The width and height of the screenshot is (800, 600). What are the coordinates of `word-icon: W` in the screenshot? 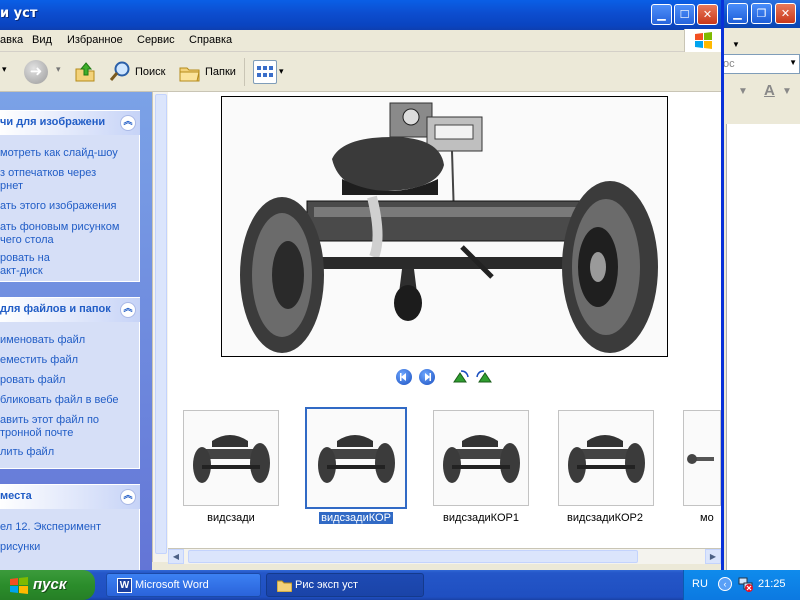 It's located at (124, 585).